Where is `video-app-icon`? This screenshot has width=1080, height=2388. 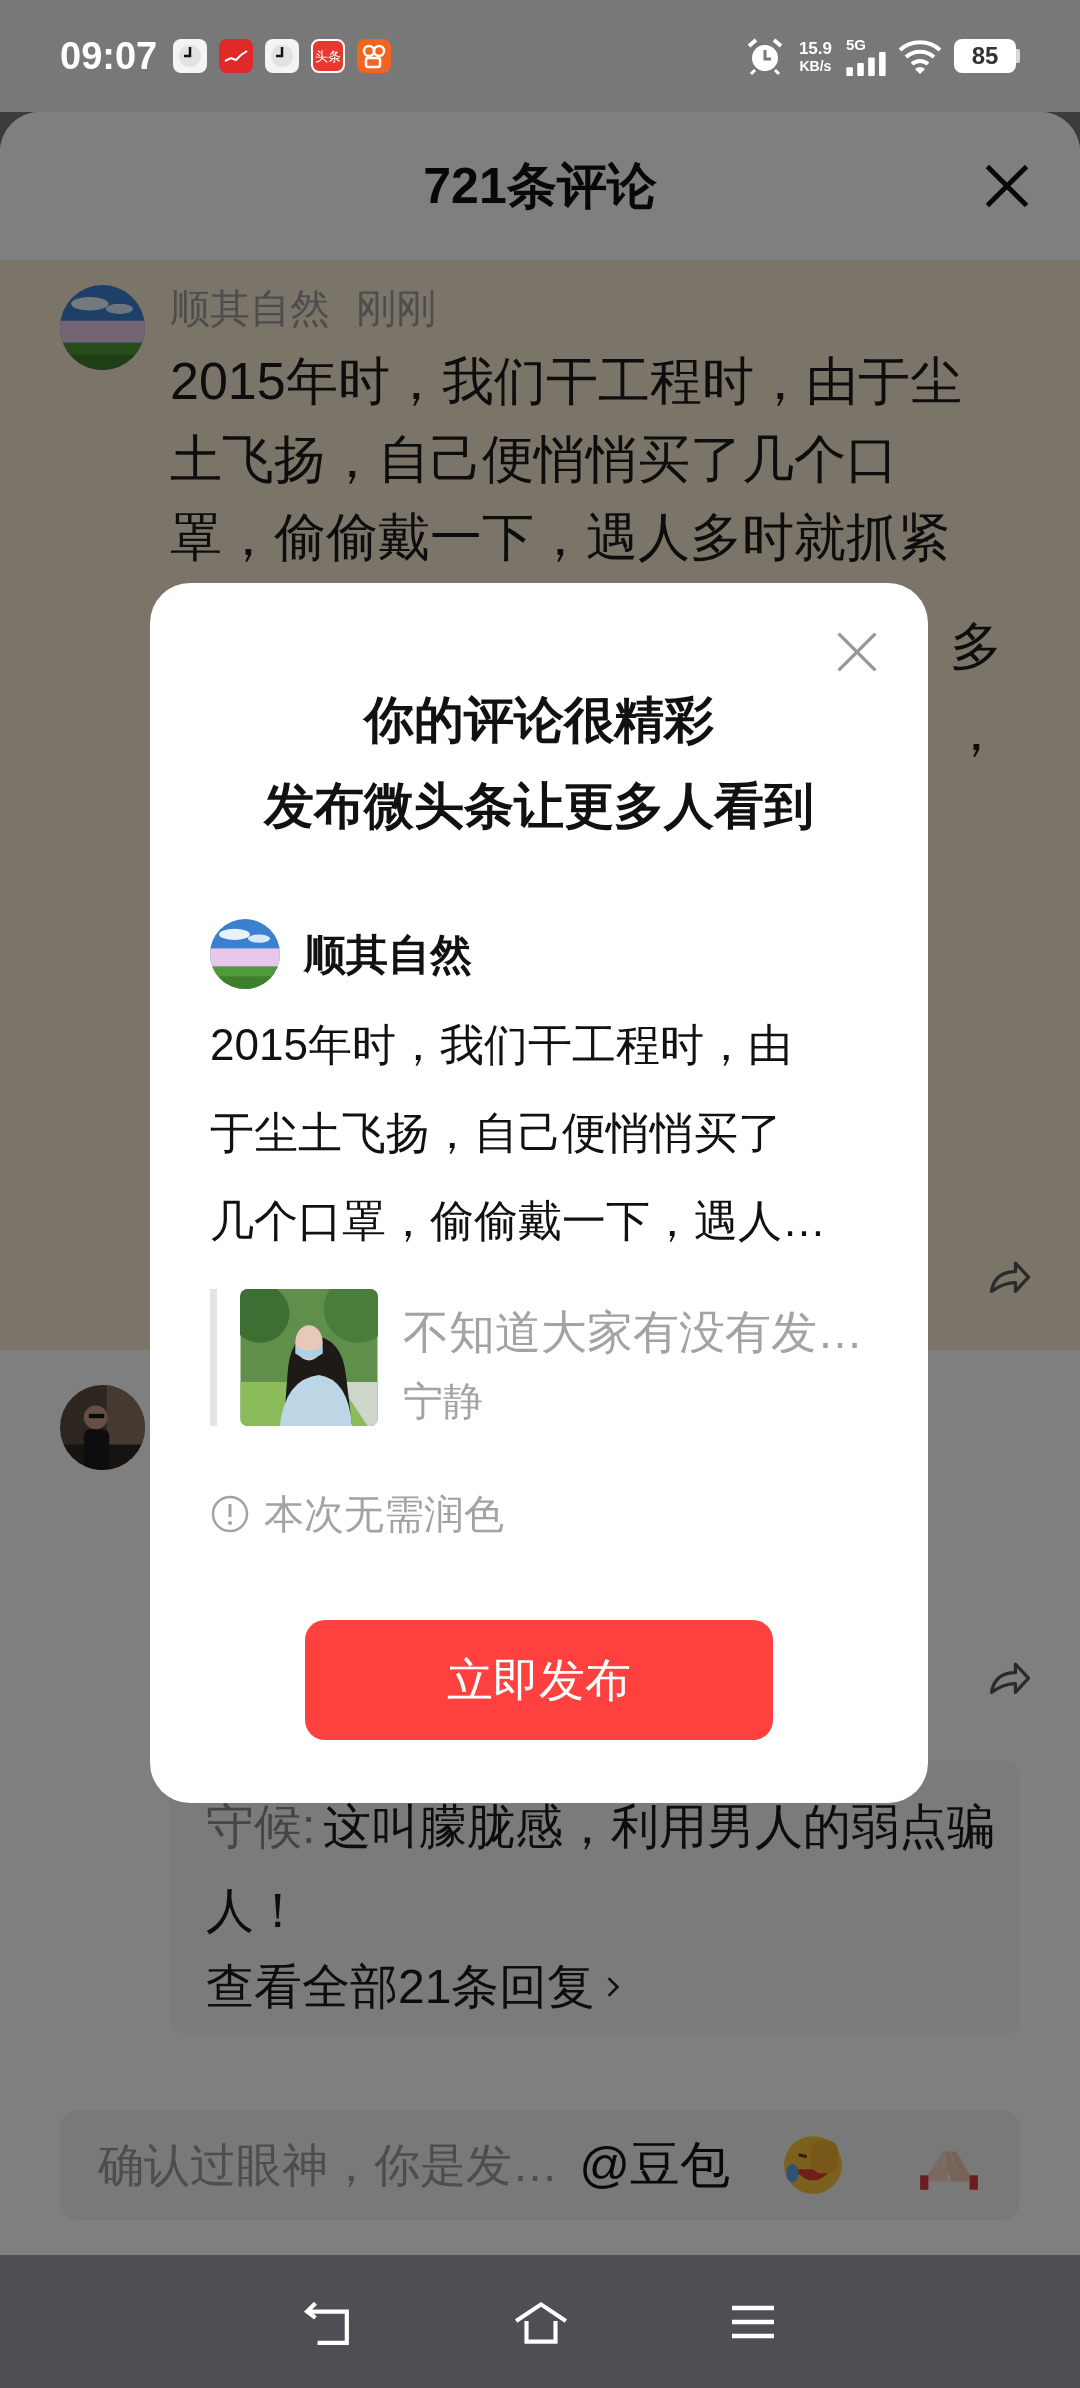
video-app-icon is located at coordinates (374, 56).